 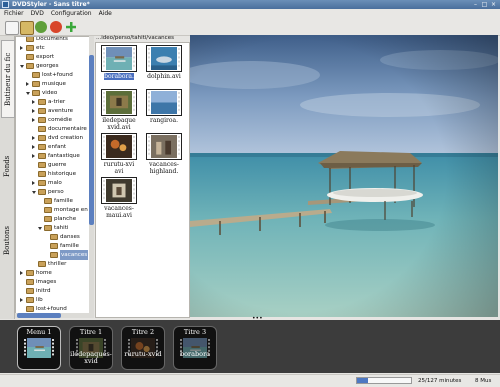 What do you see at coordinates (164, 120) in the screenshot?
I see `file-name: rangiroa.` at bounding box center [164, 120].